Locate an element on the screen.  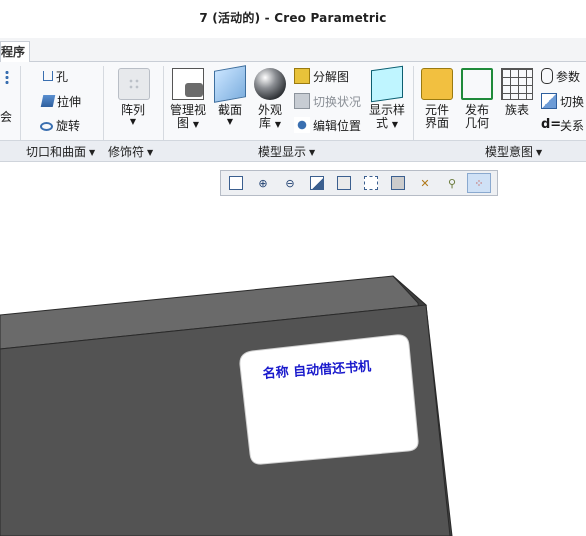
extrude-label: 拉伸 is located at coordinates (69, 101).